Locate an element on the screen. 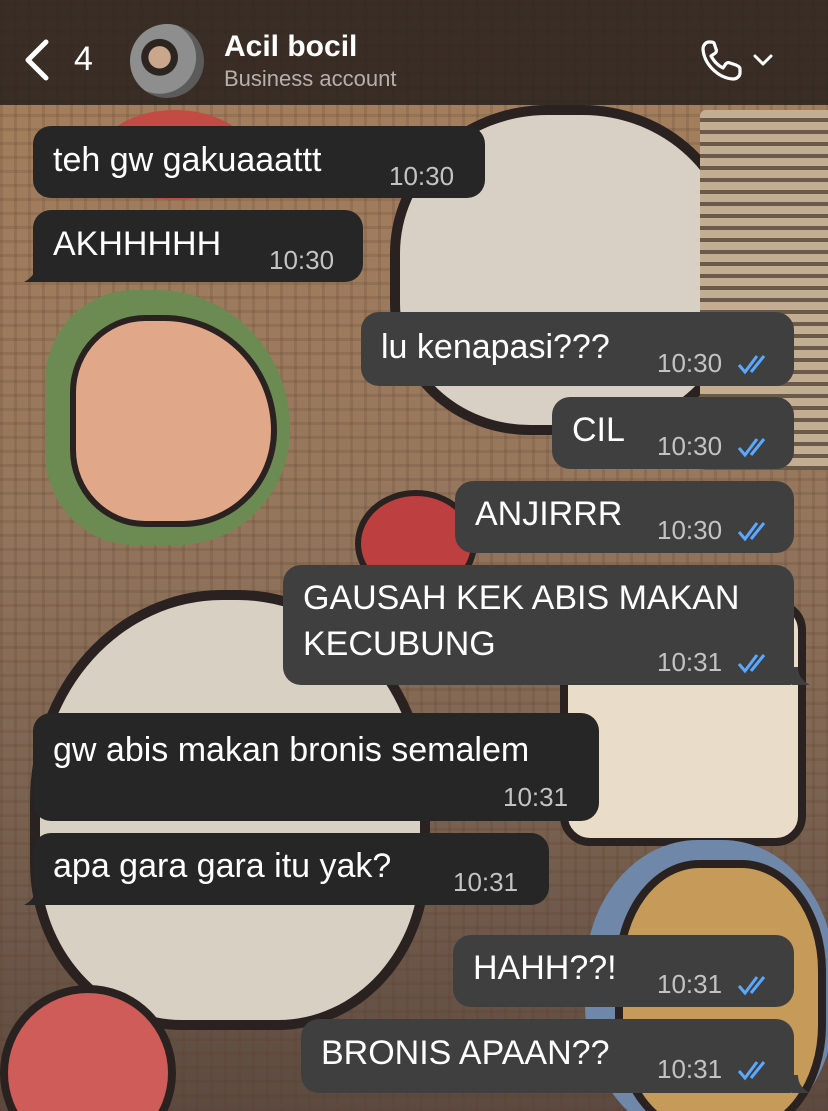 The width and height of the screenshot is (828, 1111). message-bubble-outgoing: CIL 10:30 is located at coordinates (673, 433).